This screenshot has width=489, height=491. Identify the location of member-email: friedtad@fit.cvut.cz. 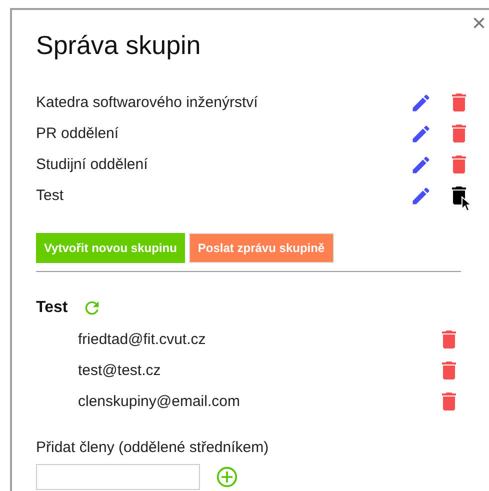
(142, 339).